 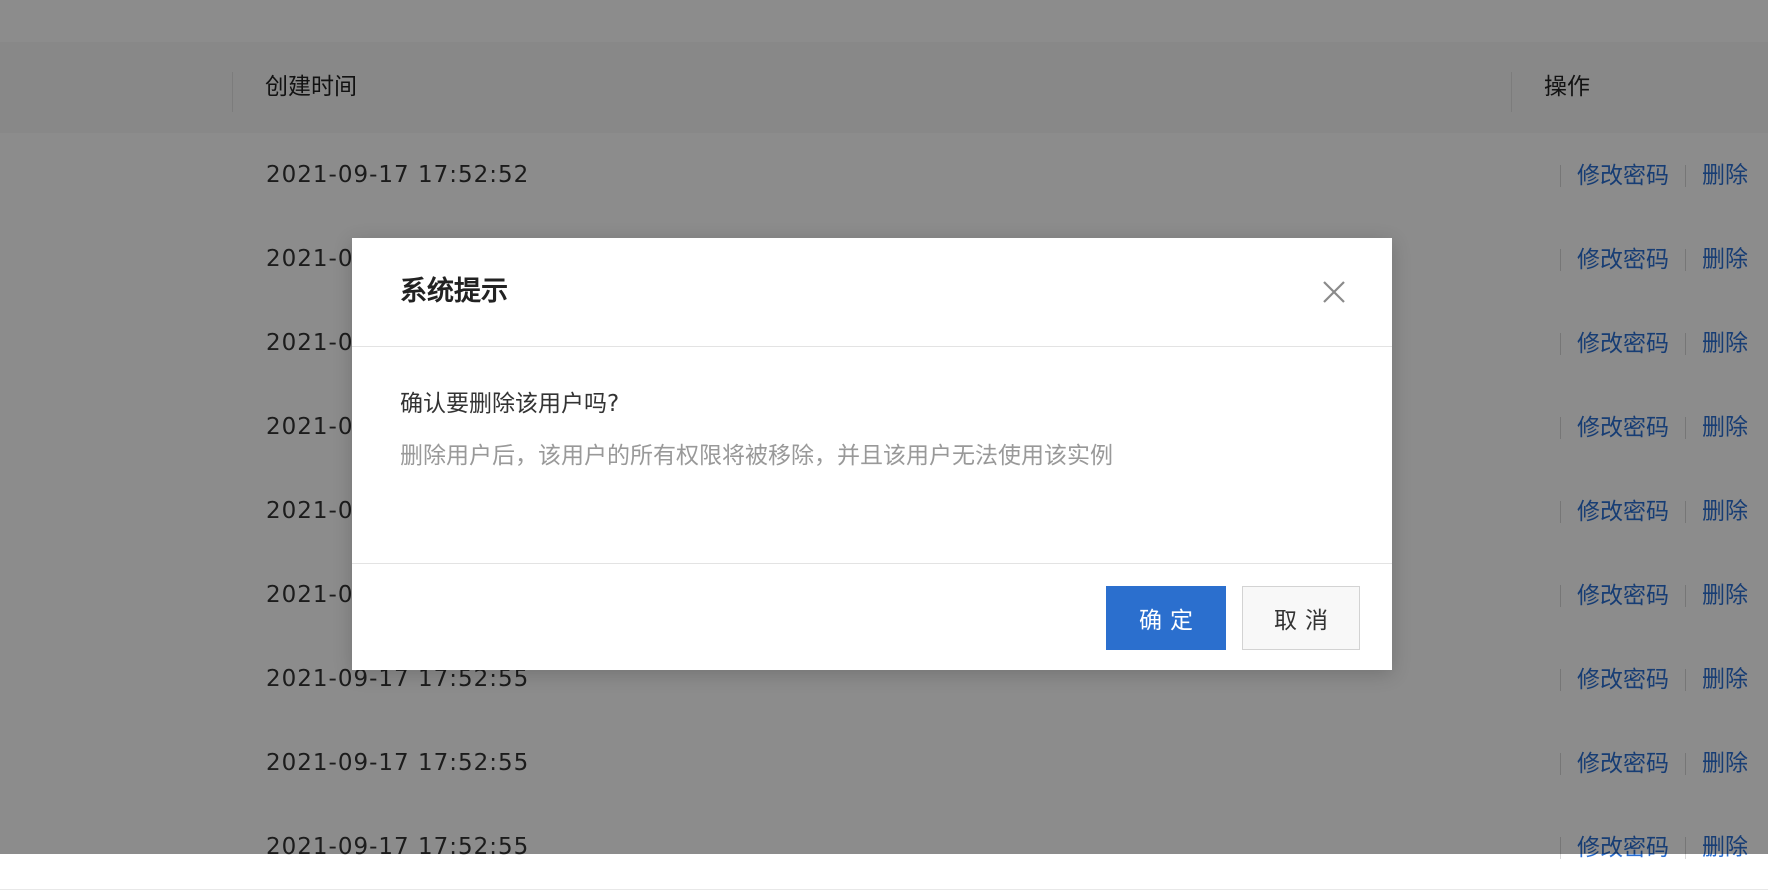 I want to click on close-icon, so click(x=1334, y=292).